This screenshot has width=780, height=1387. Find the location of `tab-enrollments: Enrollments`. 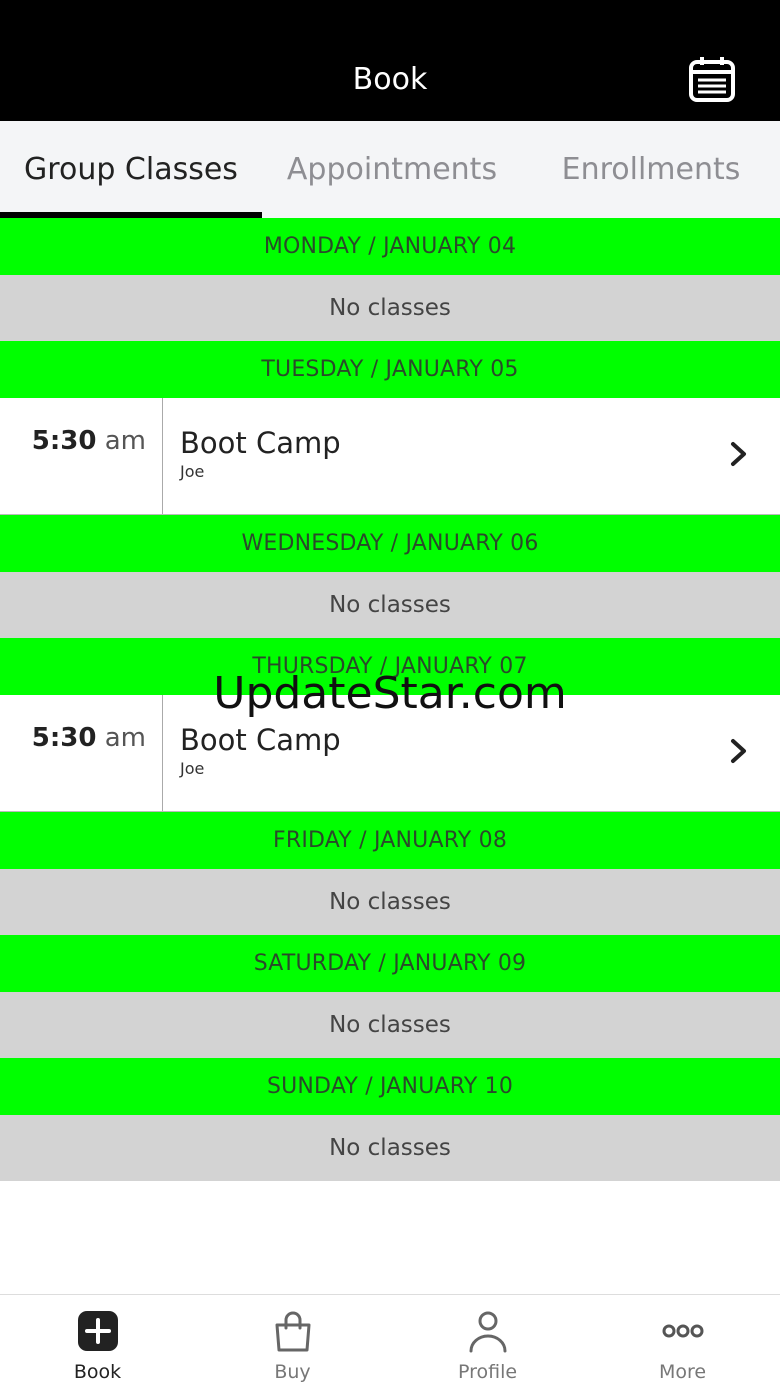

tab-enrollments: Enrollments is located at coordinates (651, 169).